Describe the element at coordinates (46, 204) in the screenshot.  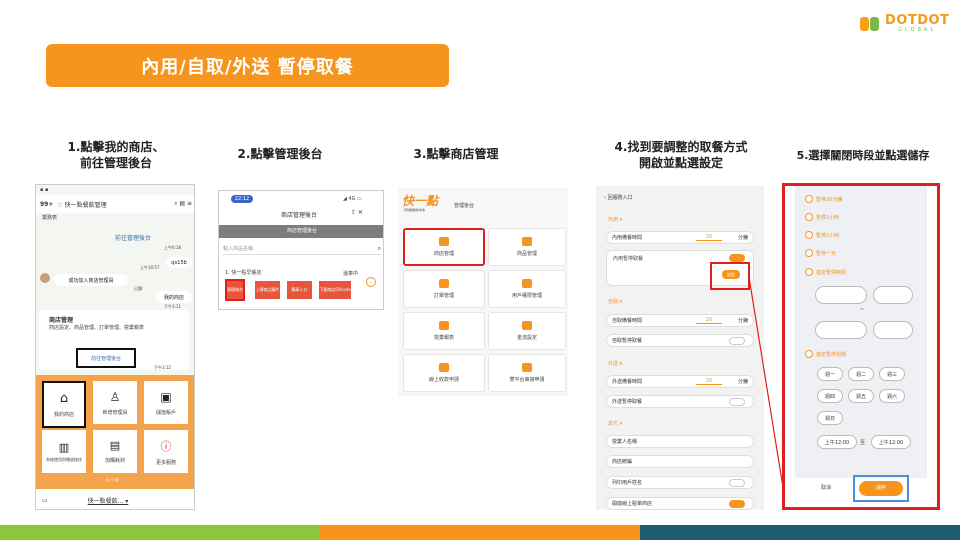
I see `back-count: 99+` at that location.